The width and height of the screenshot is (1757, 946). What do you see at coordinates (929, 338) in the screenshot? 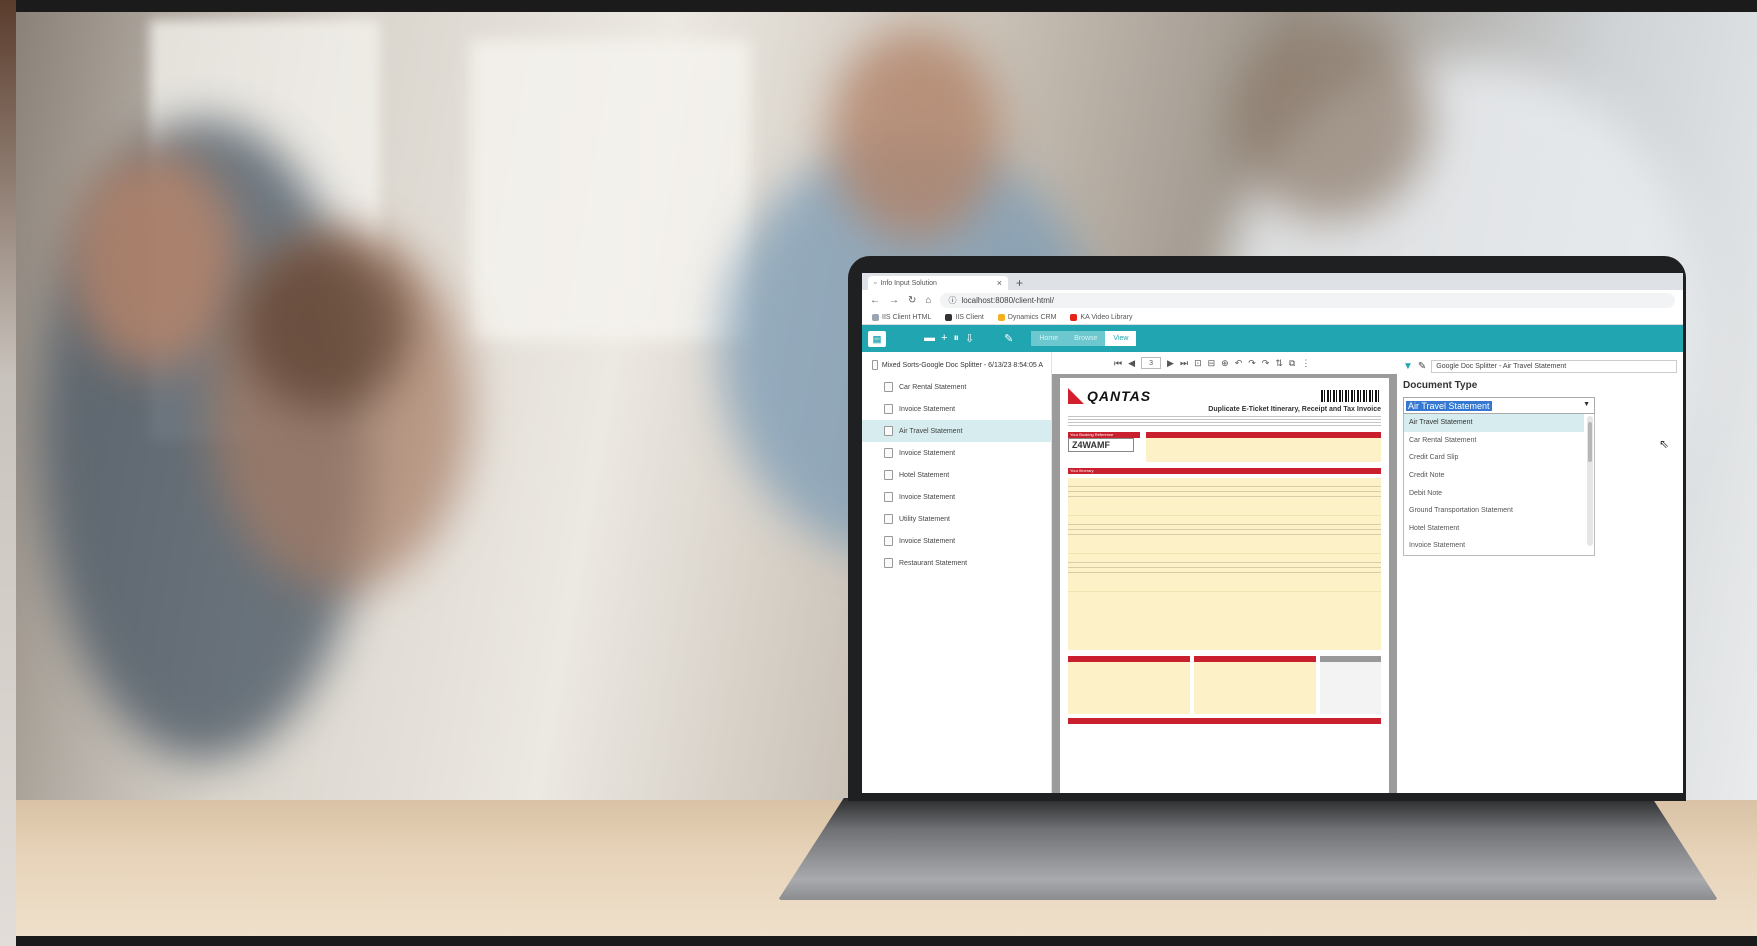
I see `scanner-icon: ▬` at bounding box center [929, 338].